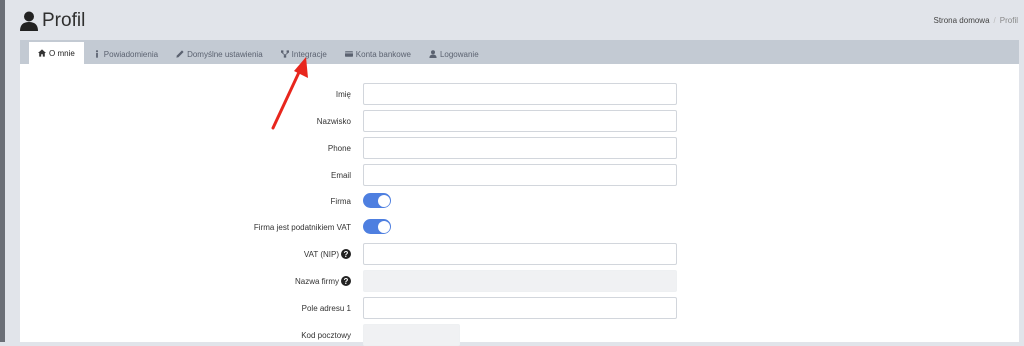 Image resolution: width=1024 pixels, height=346 pixels. I want to click on company-name-label: Nazwa firmy ?, so click(323, 281).